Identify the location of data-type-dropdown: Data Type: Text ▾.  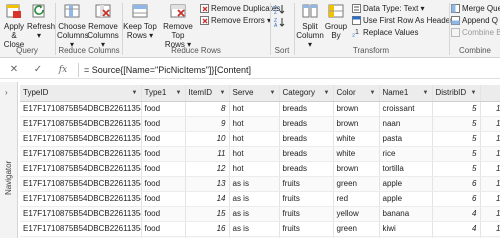
(388, 8).